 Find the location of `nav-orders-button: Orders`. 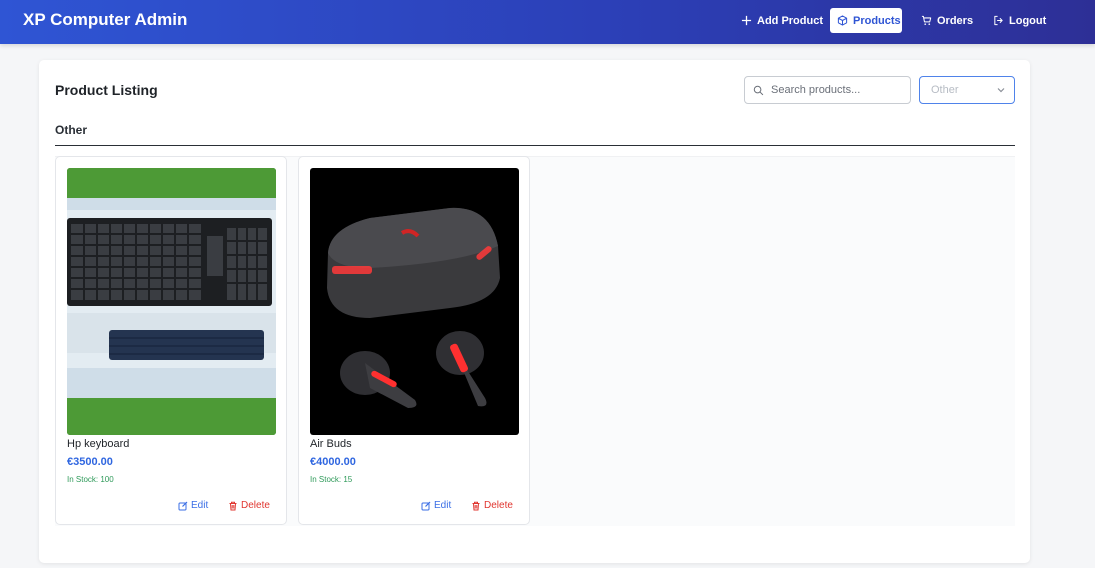

nav-orders-button: Orders is located at coordinates (947, 20).